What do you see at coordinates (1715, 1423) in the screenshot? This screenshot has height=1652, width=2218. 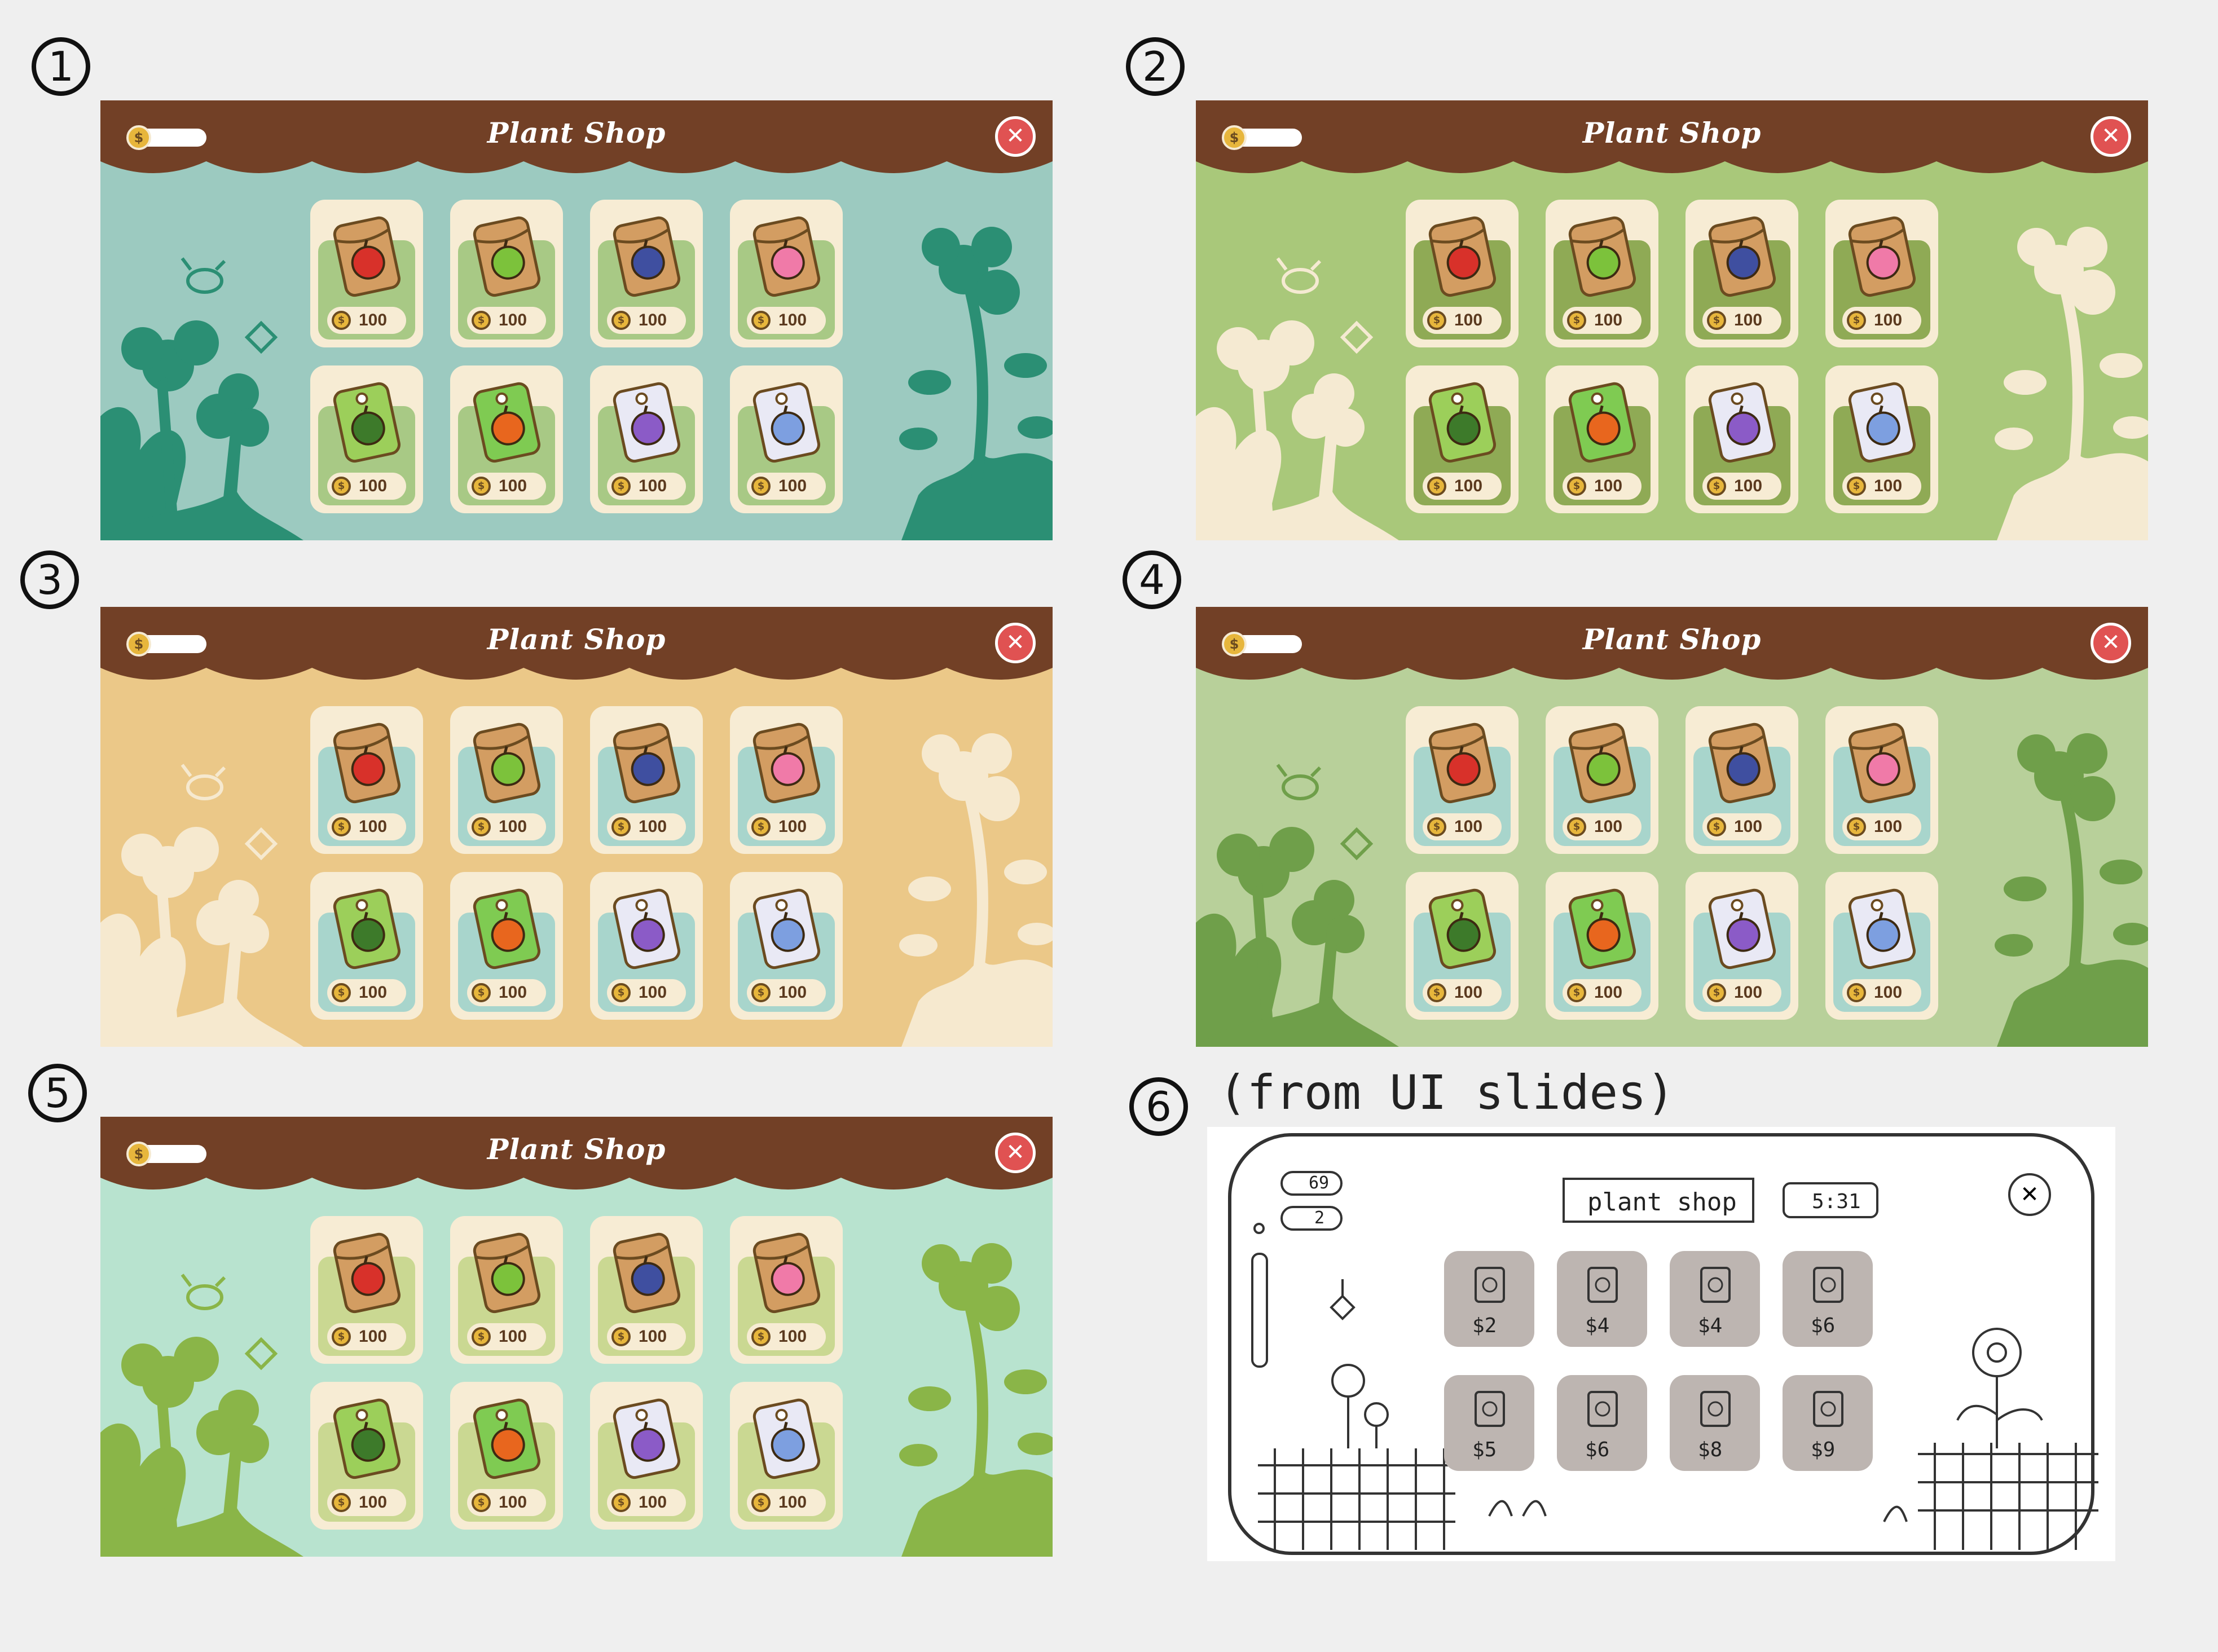 I see `sketch-item-card: $8` at bounding box center [1715, 1423].